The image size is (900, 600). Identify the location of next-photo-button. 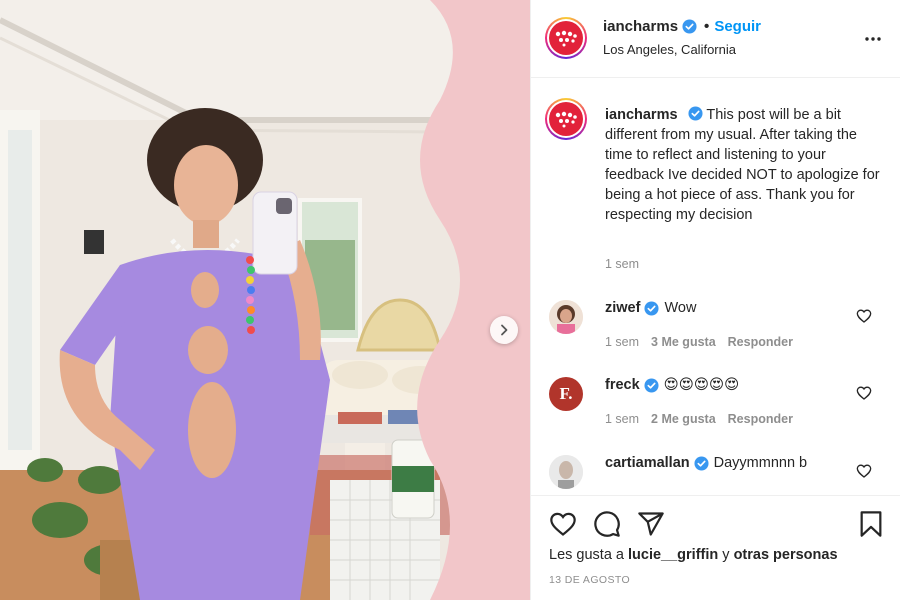
(504, 330).